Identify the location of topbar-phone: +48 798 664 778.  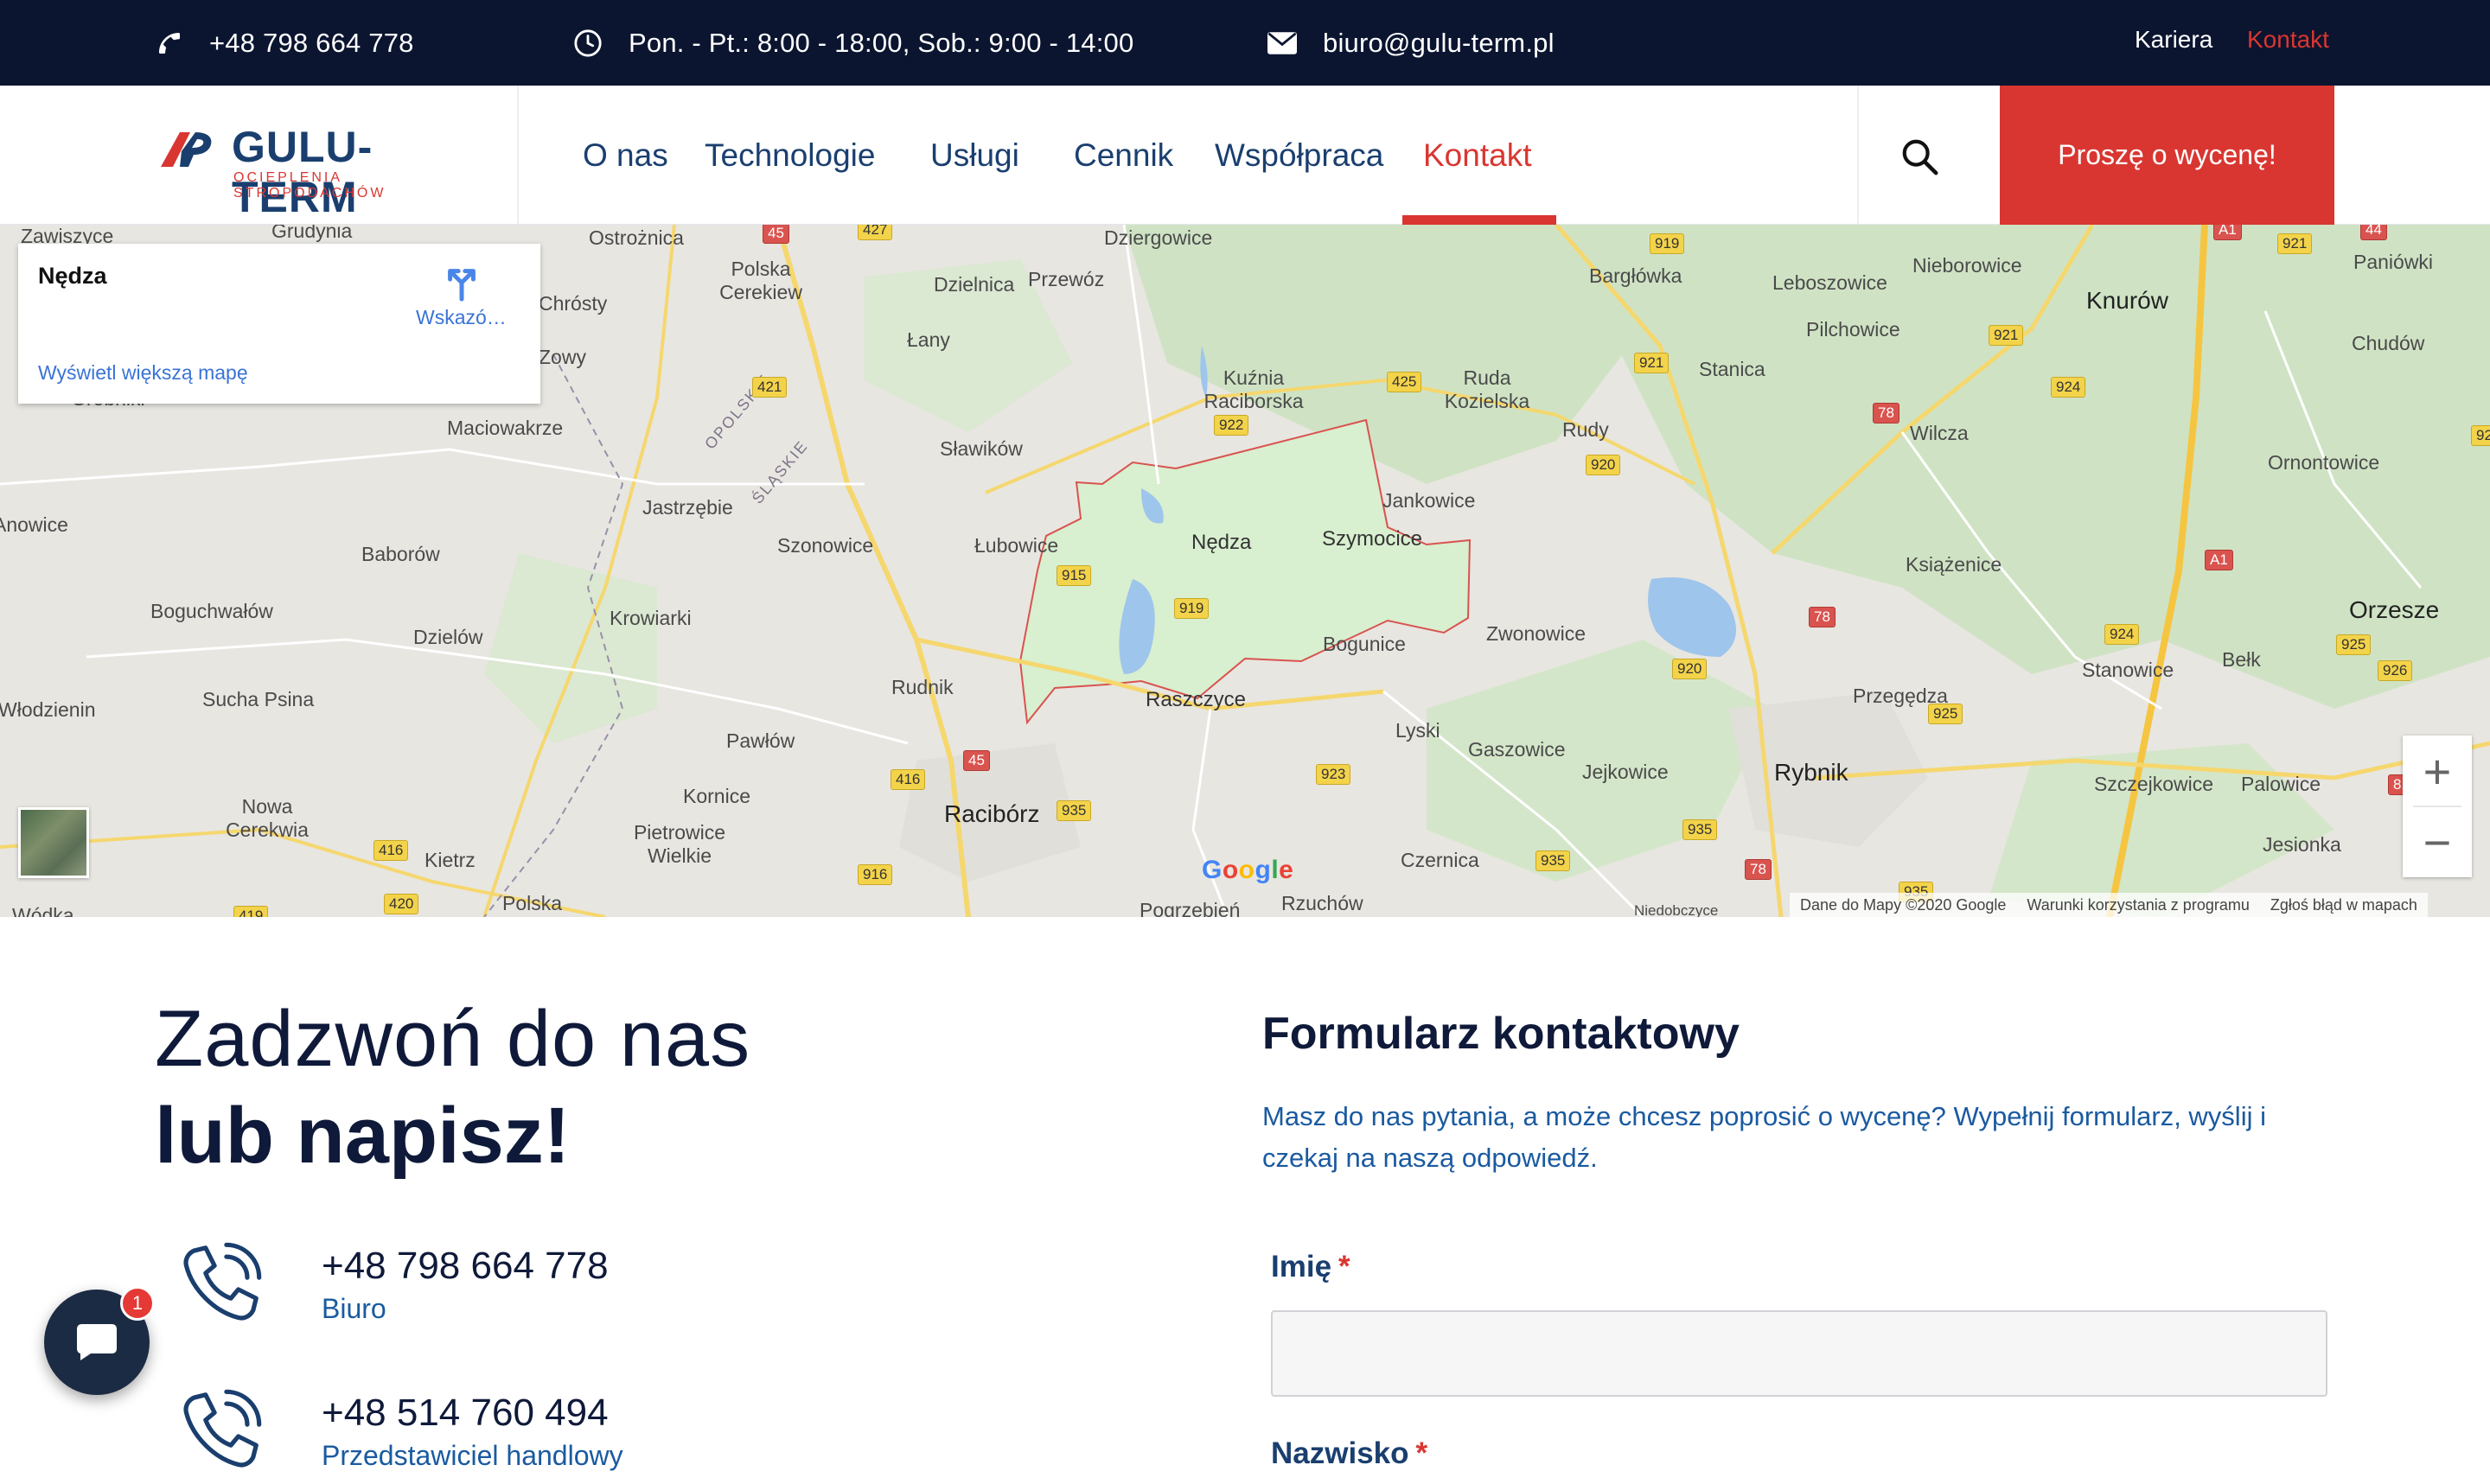
(285, 43).